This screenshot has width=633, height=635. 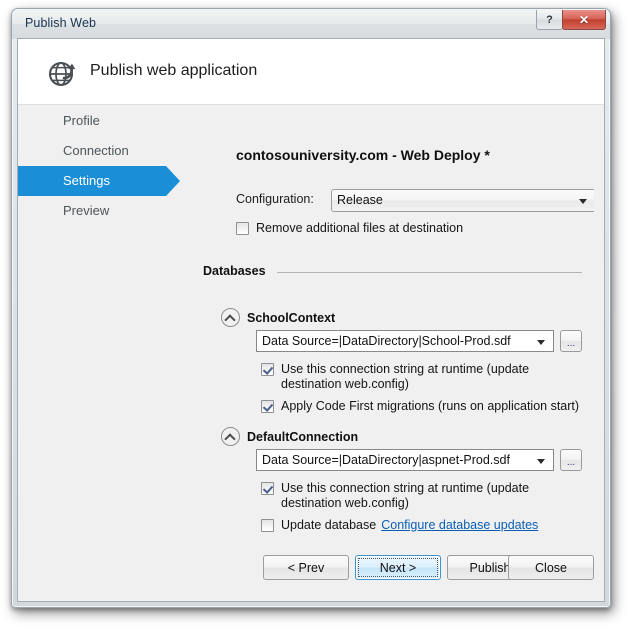 What do you see at coordinates (549, 20) in the screenshot?
I see `help-icon: ?` at bounding box center [549, 20].